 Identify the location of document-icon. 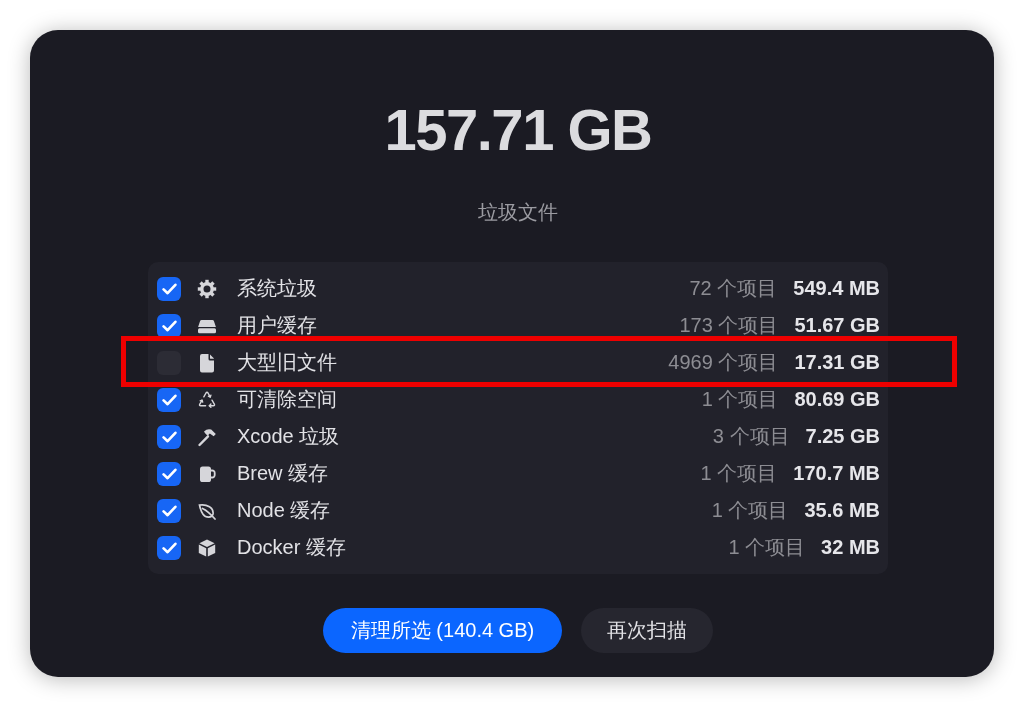
(207, 362).